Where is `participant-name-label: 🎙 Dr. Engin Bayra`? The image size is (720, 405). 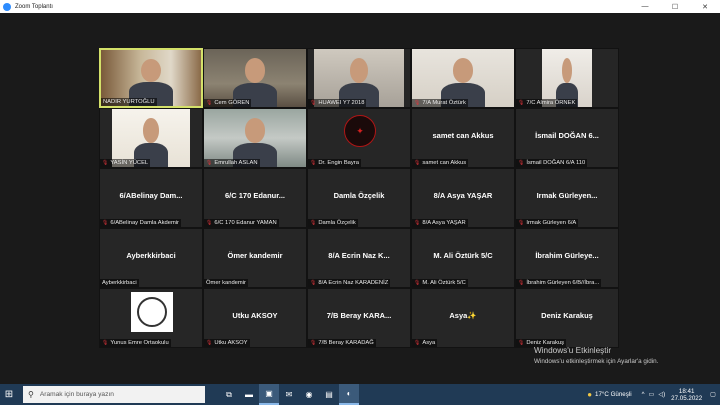 participant-name-label: 🎙 Dr. Engin Bayra is located at coordinates (334, 163).